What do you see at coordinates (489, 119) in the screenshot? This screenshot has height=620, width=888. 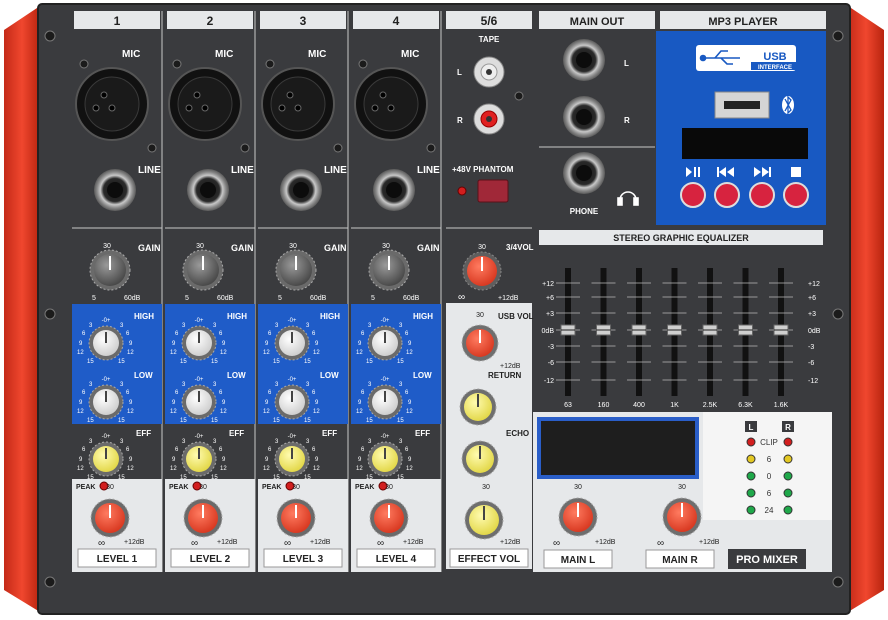 I see `tape-input-r` at bounding box center [489, 119].